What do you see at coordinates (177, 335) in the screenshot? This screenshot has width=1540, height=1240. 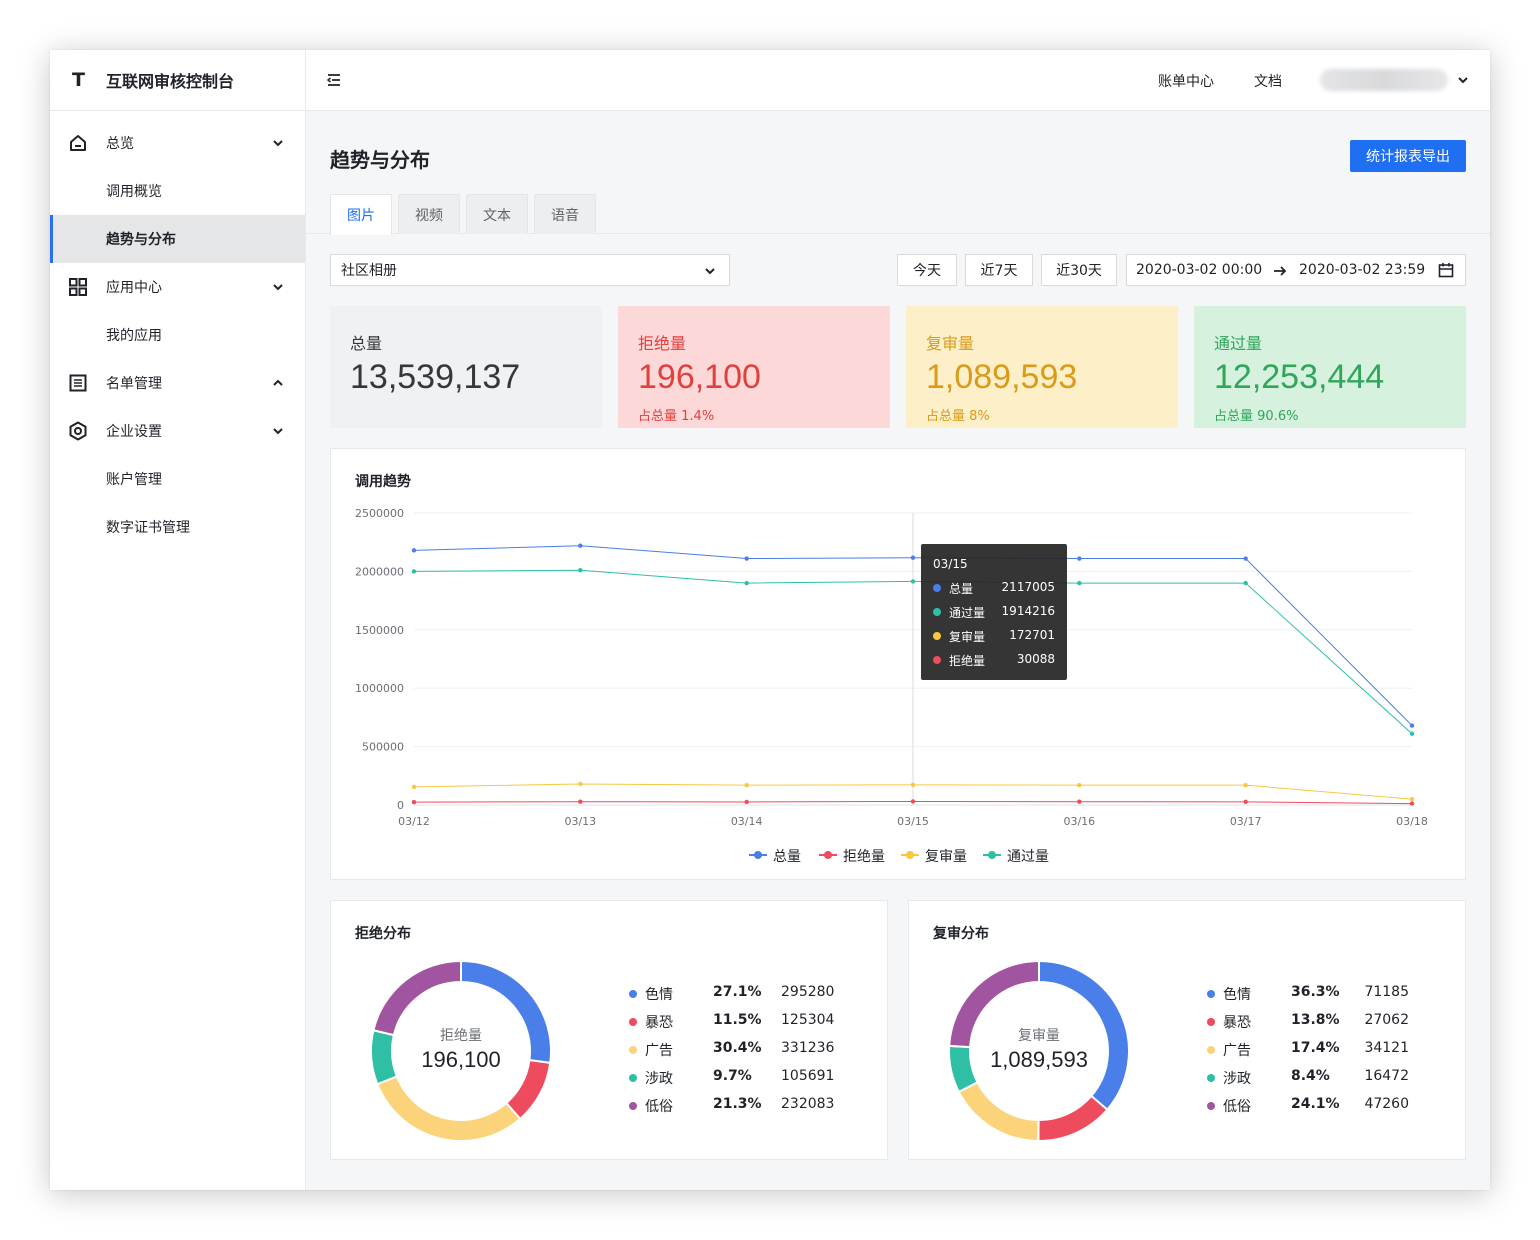 I see `sidebar-item-my-apps: 我的应用` at bounding box center [177, 335].